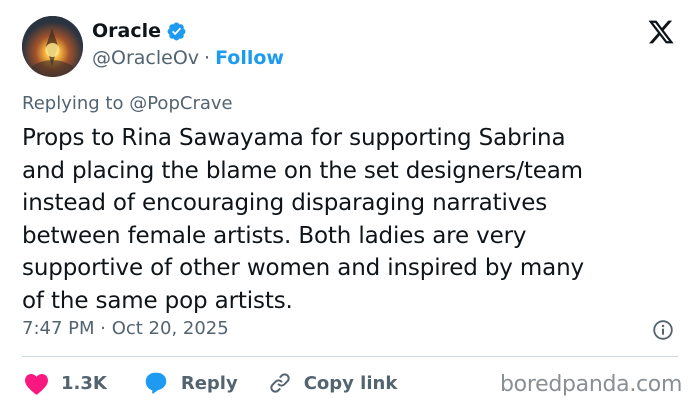 The width and height of the screenshot is (700, 410). What do you see at coordinates (249, 58) in the screenshot?
I see `follow-button: Follow` at bounding box center [249, 58].